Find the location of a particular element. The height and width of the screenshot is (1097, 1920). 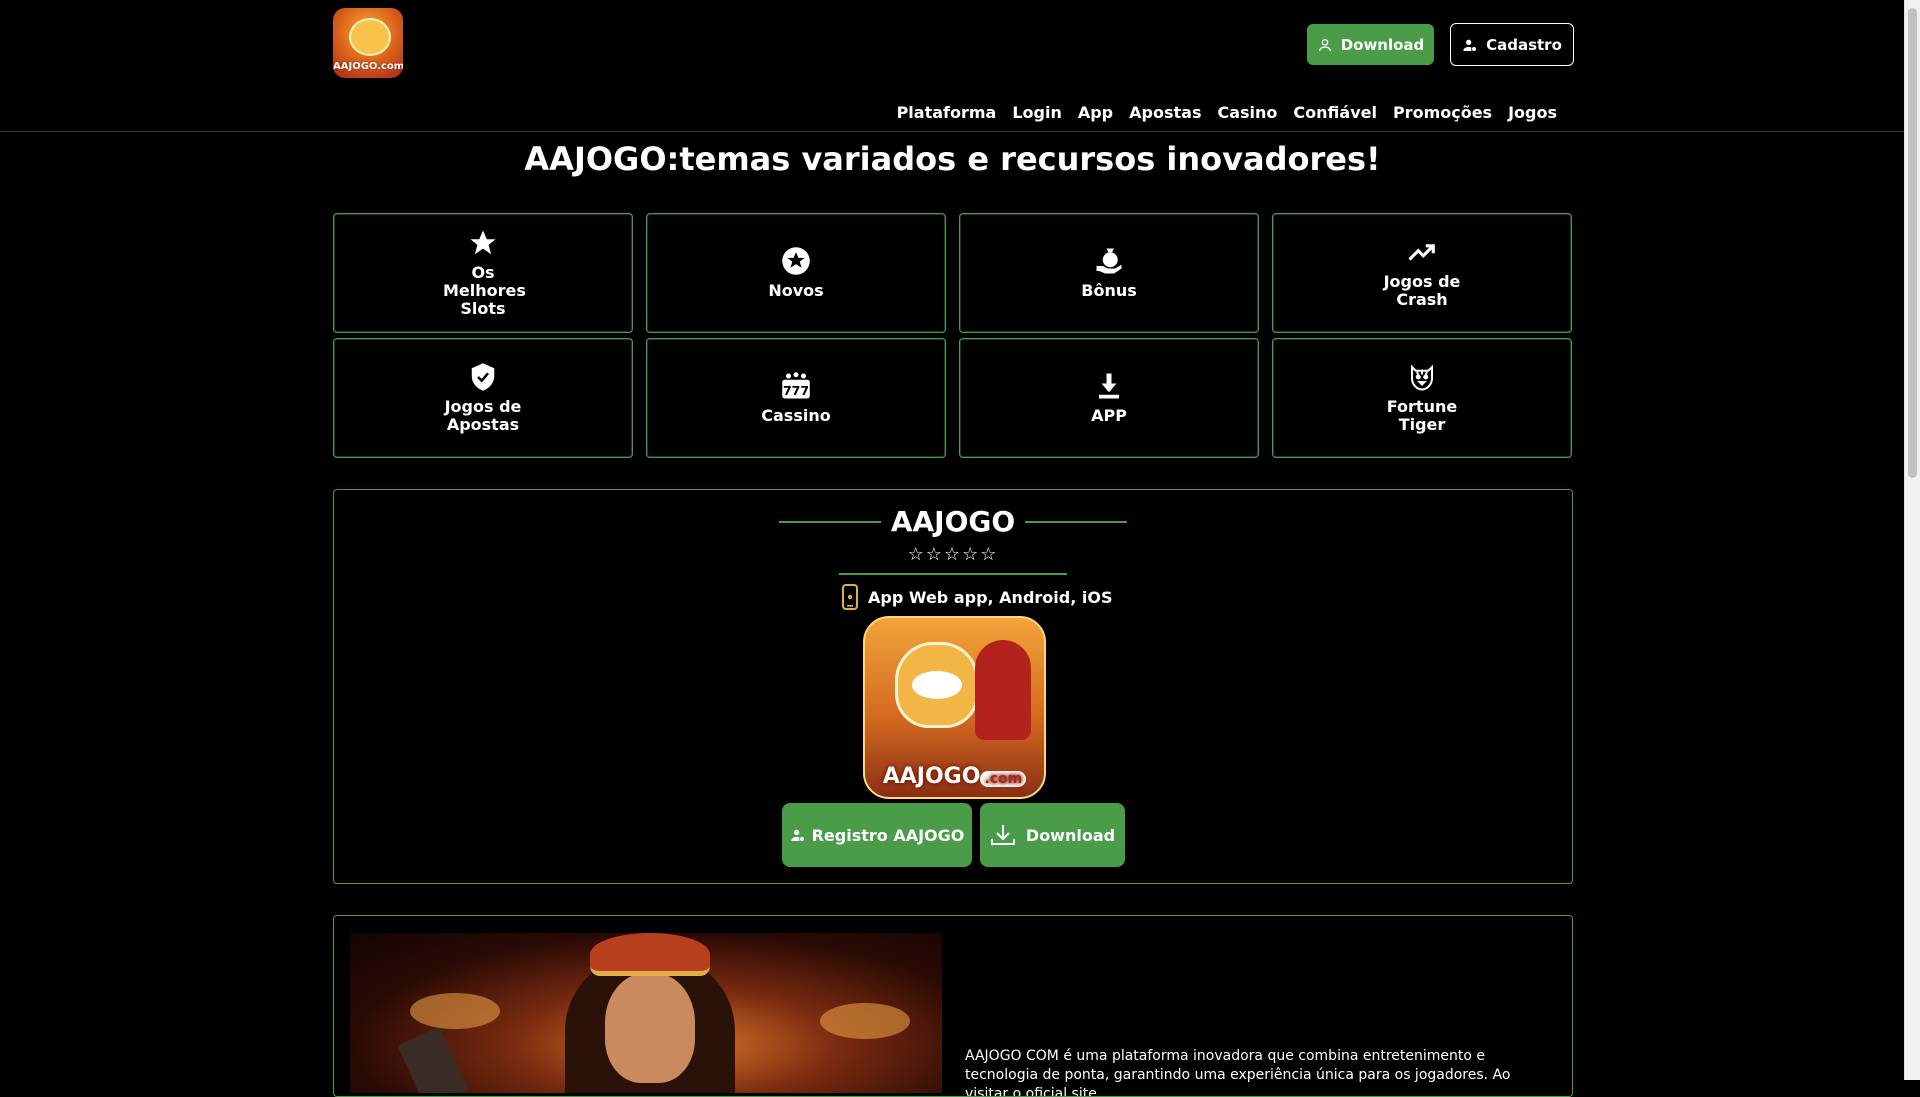

download-button-label: Download is located at coordinates (1382, 44).